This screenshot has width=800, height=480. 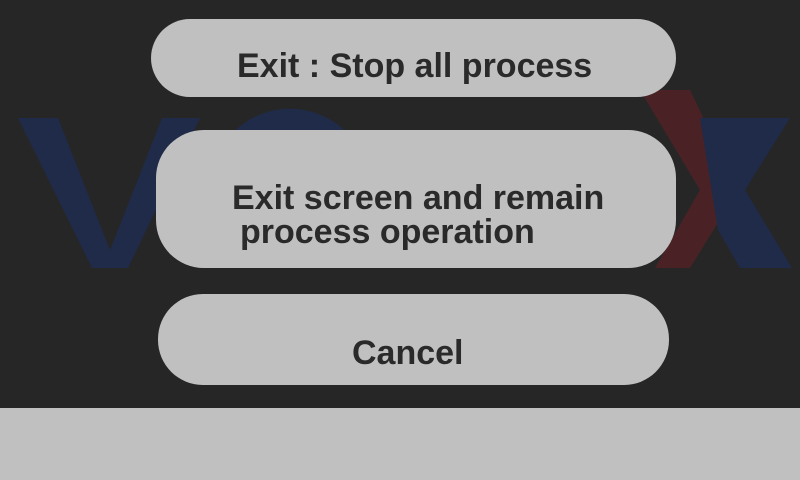 What do you see at coordinates (415, 65) in the screenshot?
I see `exit-stop-label: Exit : Stop all process` at bounding box center [415, 65].